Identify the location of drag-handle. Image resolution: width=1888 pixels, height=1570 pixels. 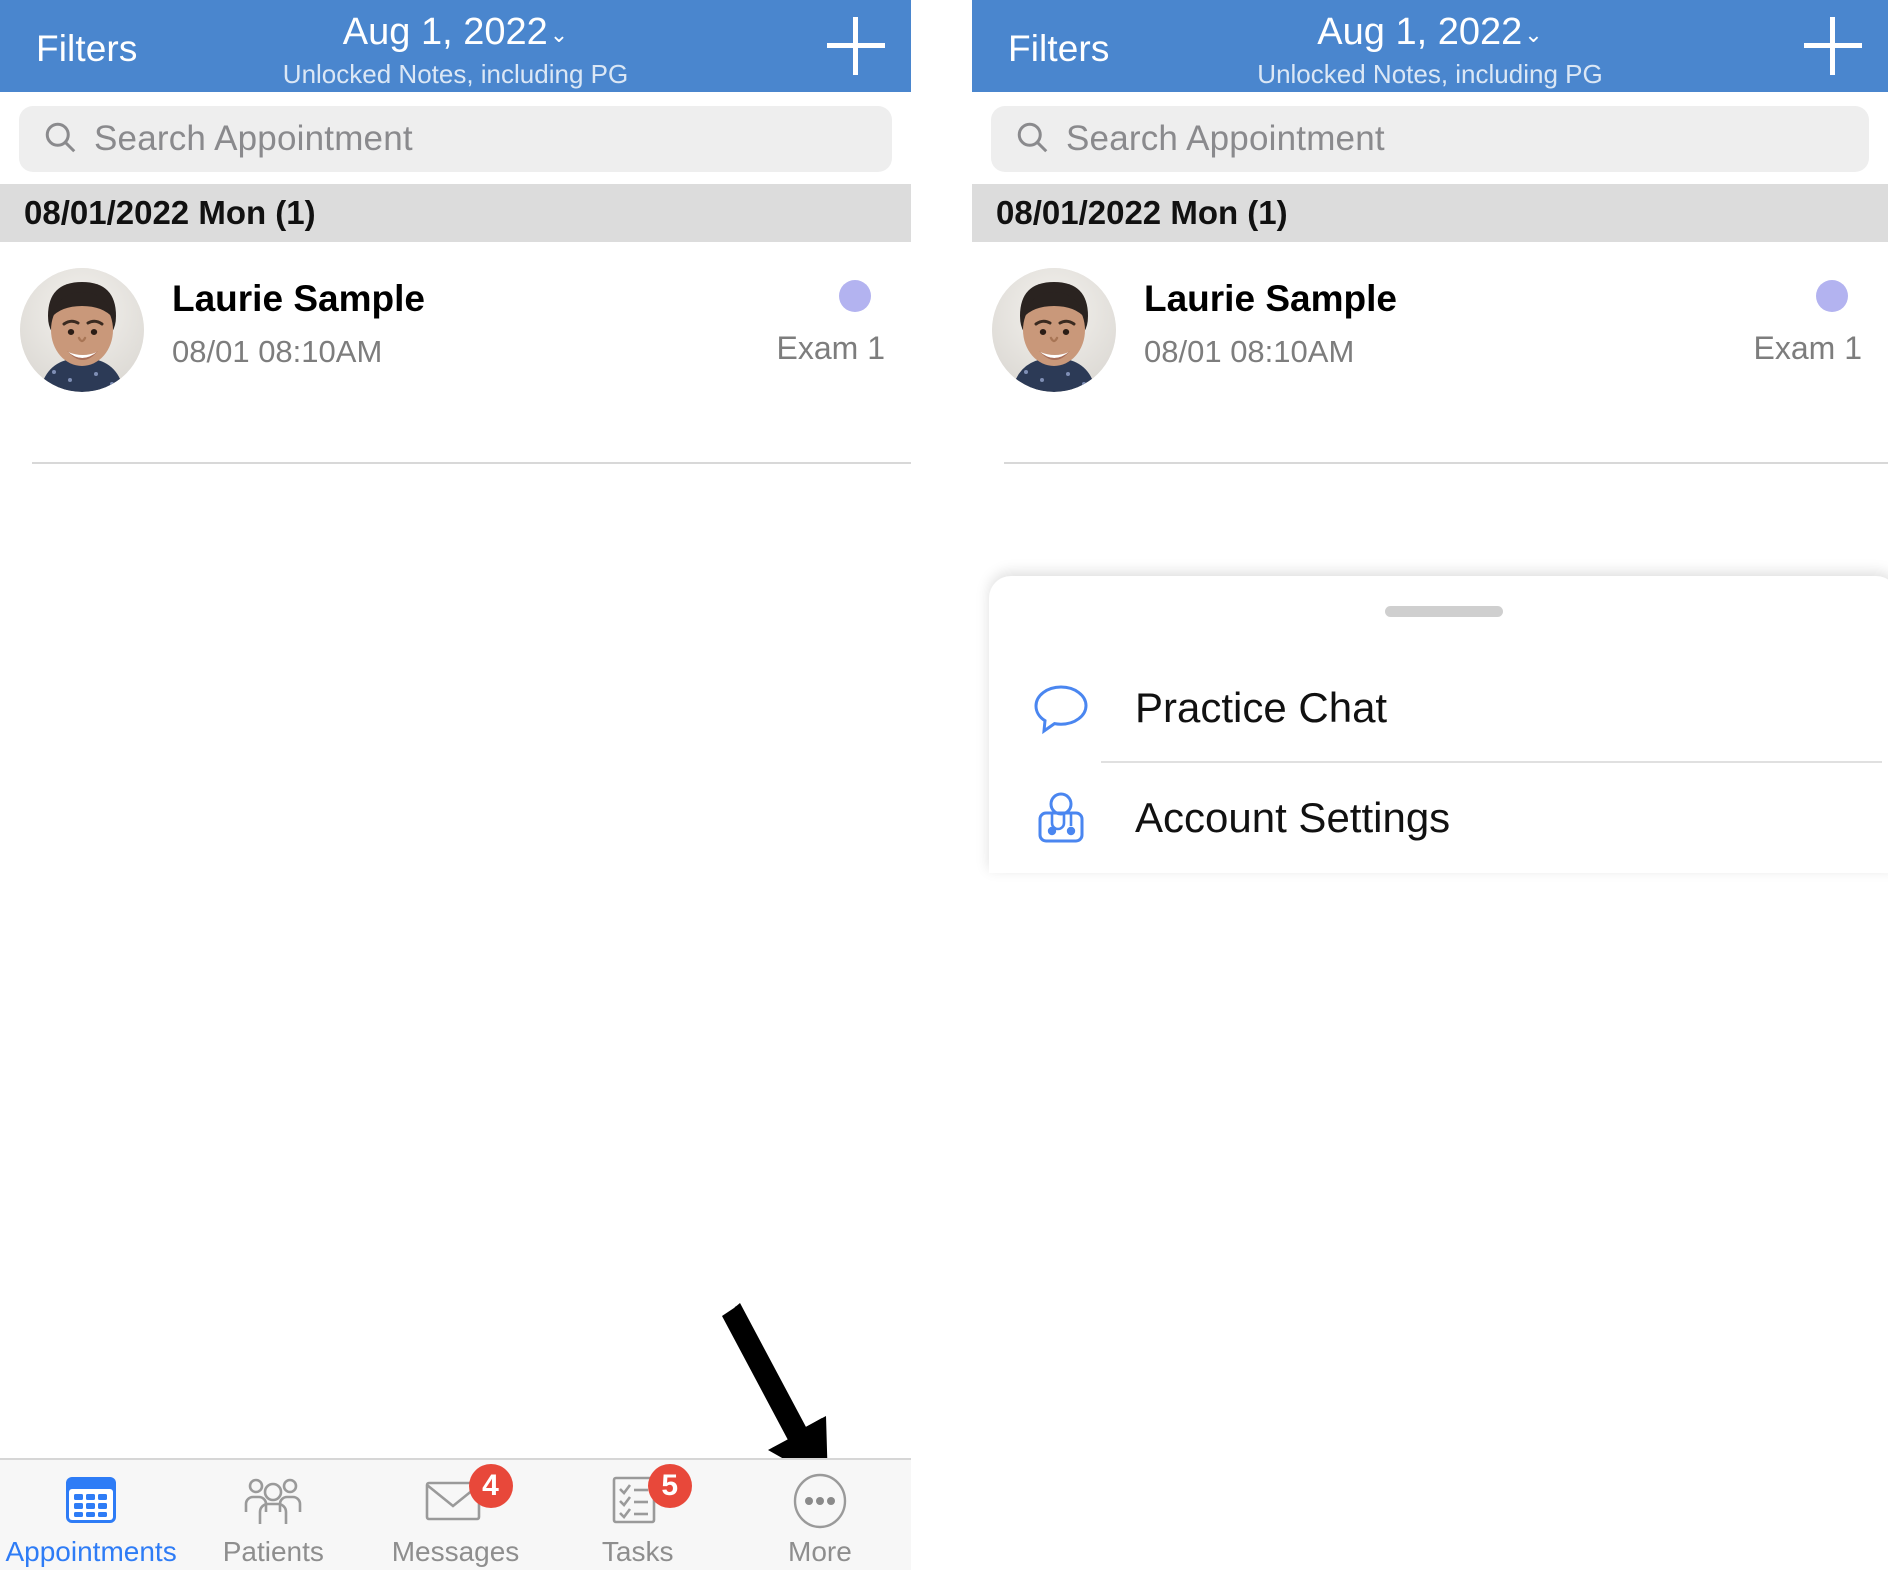
(1443, 611).